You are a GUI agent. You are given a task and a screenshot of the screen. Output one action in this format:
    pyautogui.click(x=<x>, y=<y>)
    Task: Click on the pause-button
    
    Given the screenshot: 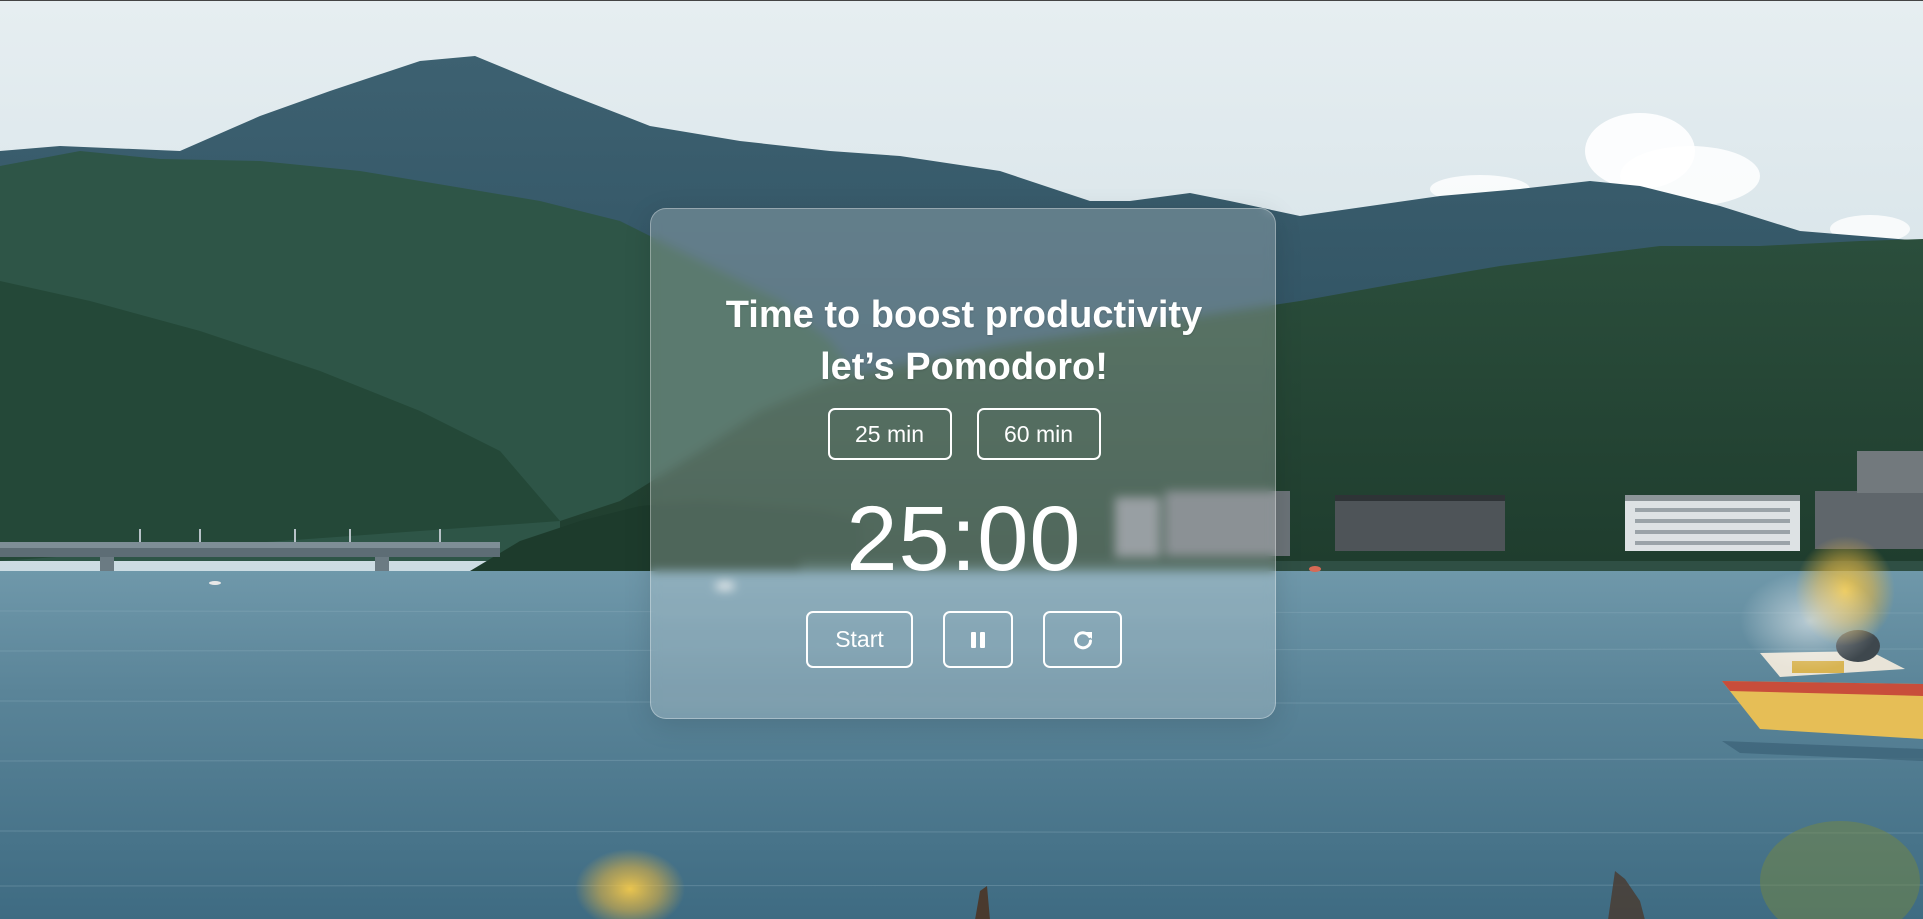 What is the action you would take?
    pyautogui.click(x=978, y=639)
    